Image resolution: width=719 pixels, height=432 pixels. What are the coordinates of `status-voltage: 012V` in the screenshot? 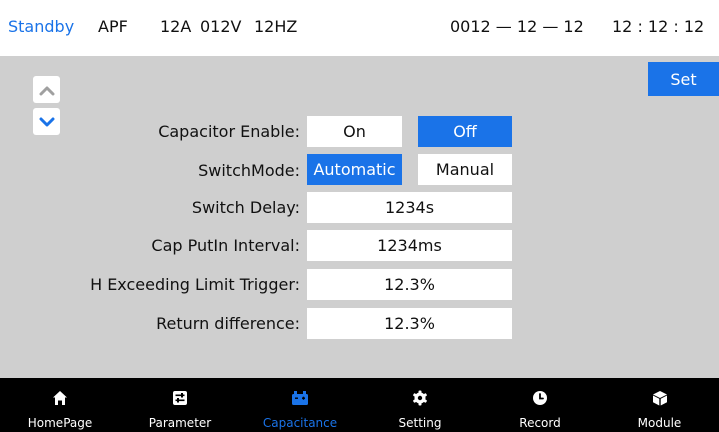 It's located at (221, 26).